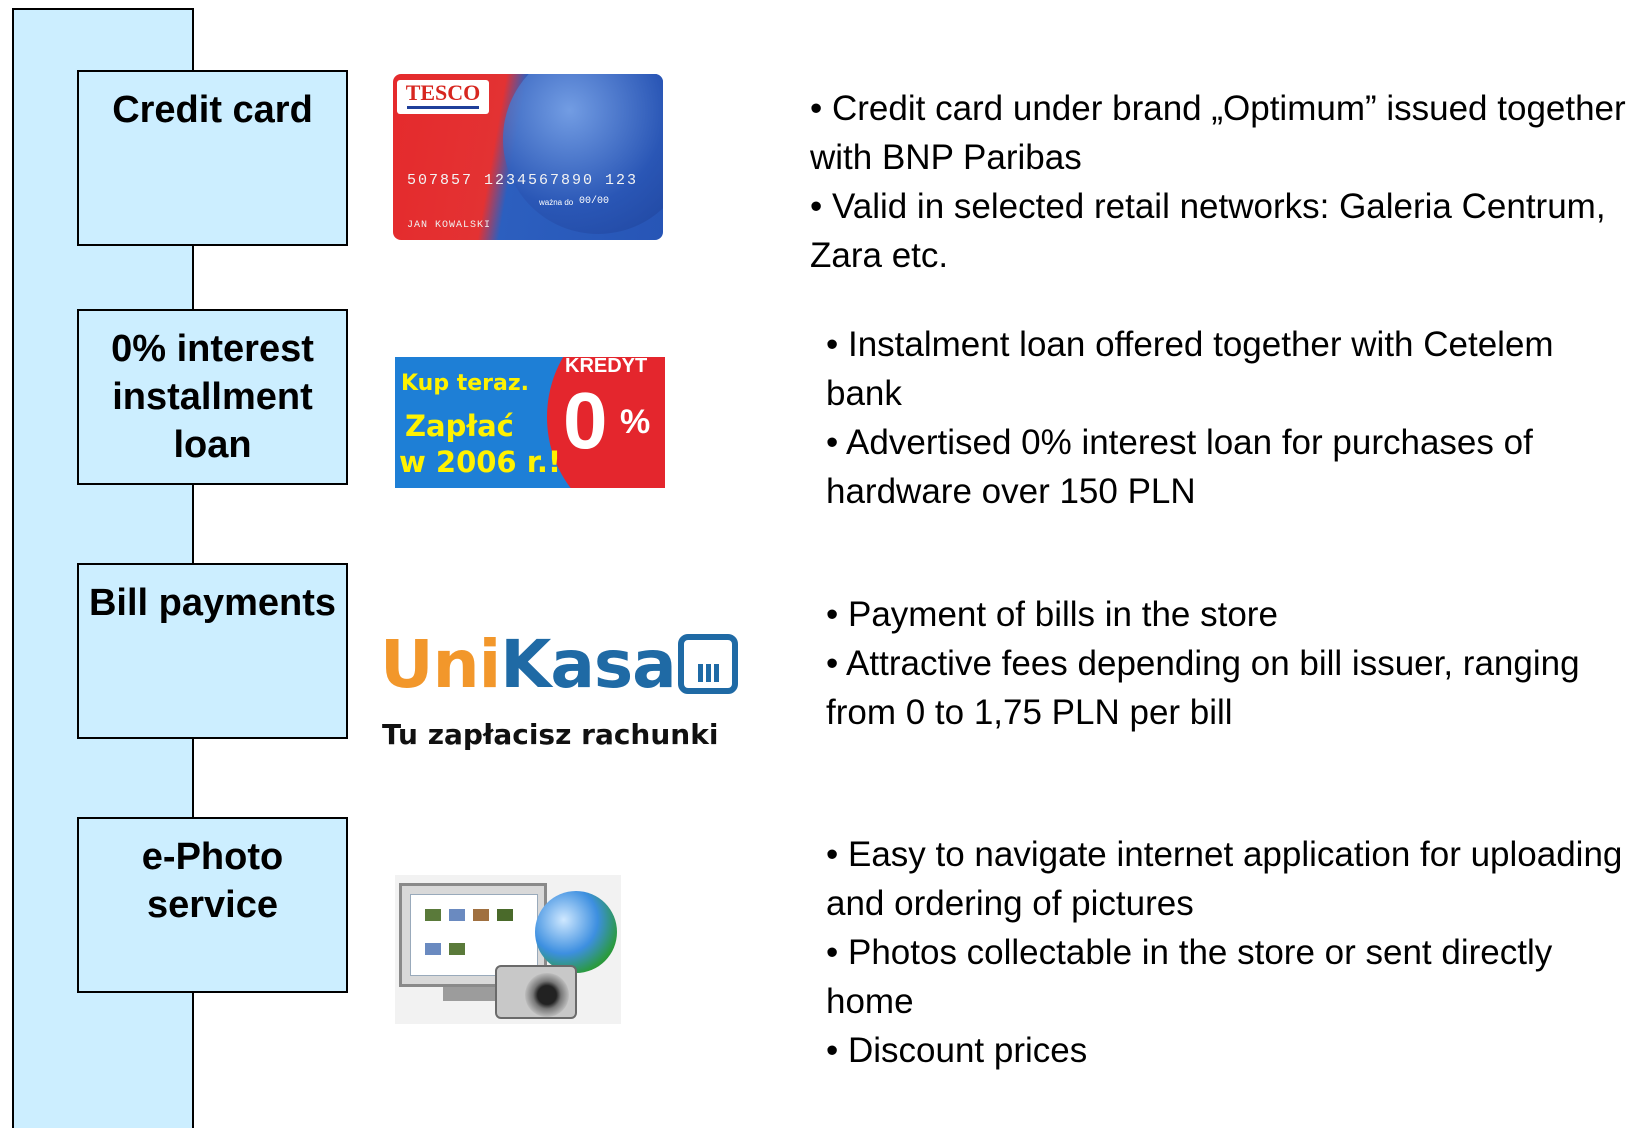  I want to click on percent-sign: %, so click(635, 422).